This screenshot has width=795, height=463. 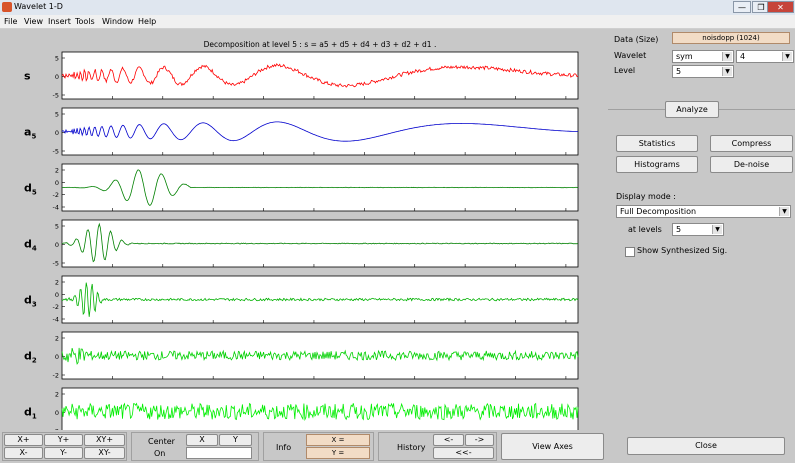 What do you see at coordinates (63, 440) in the screenshot?
I see `zoom-y-plus-button: Y+` at bounding box center [63, 440].